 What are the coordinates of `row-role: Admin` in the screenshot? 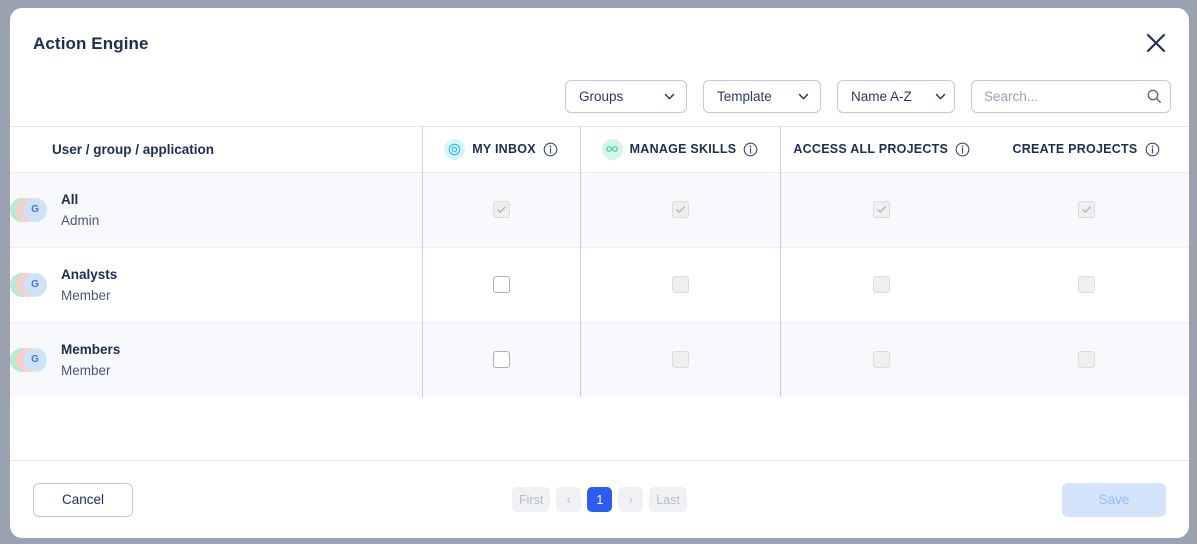 It's located at (80, 220).